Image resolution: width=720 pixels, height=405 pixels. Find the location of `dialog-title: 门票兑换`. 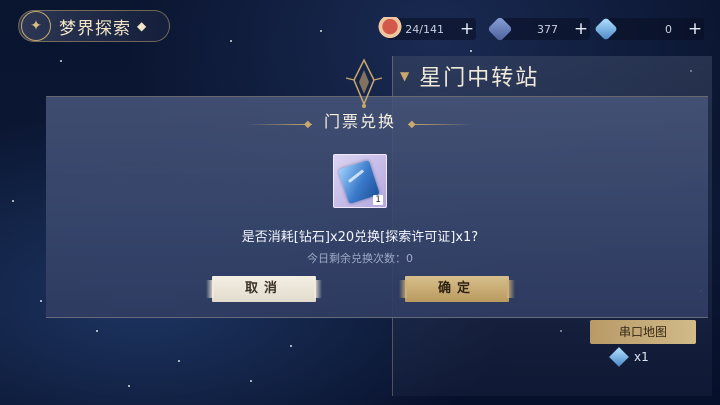

dialog-title: 门票兑换 is located at coordinates (359, 121).